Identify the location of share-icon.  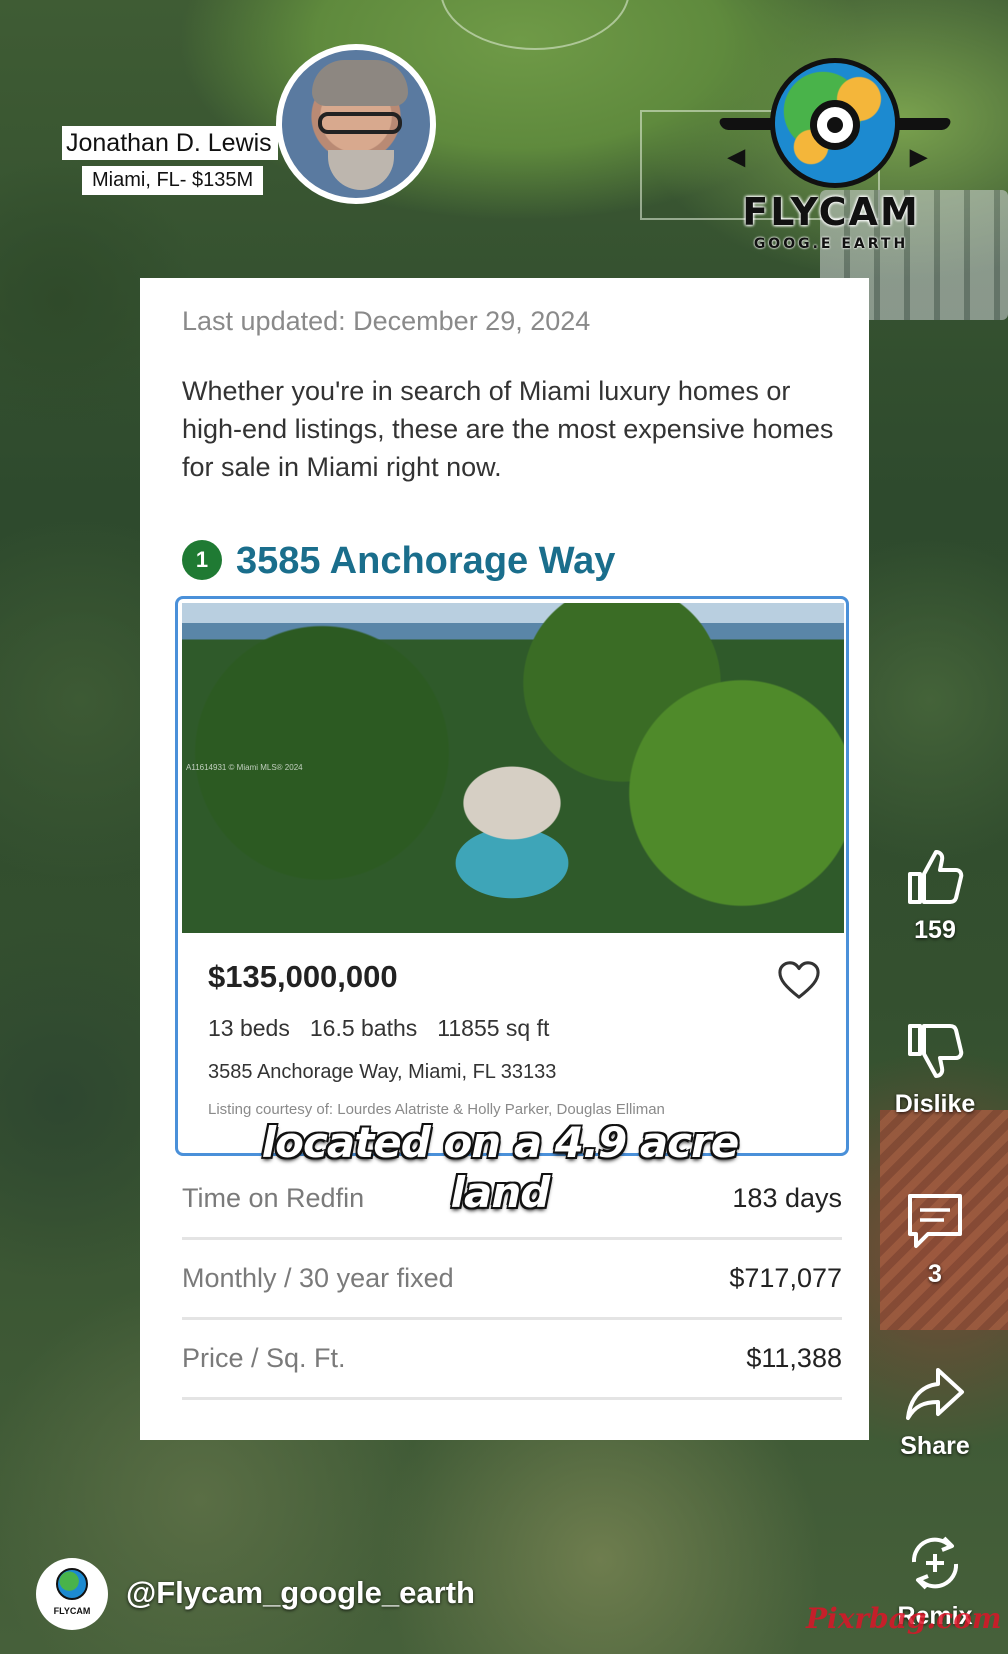
(935, 1394).